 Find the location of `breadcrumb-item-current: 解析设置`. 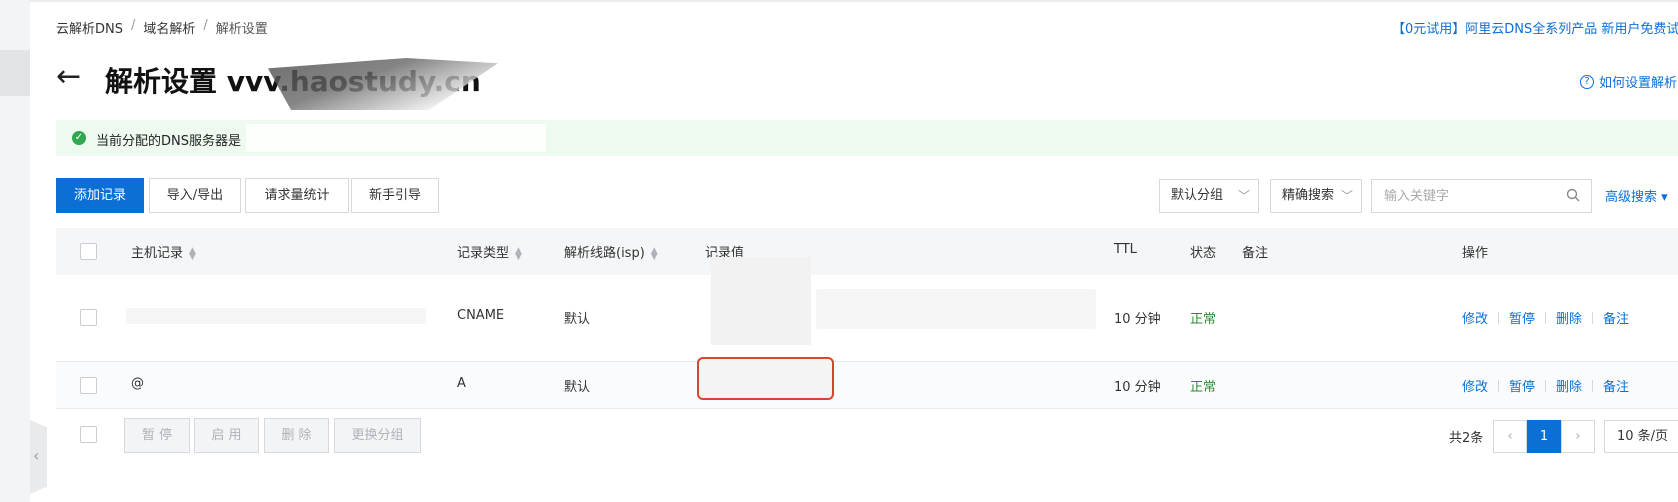

breadcrumb-item-current: 解析设置 is located at coordinates (241, 29).